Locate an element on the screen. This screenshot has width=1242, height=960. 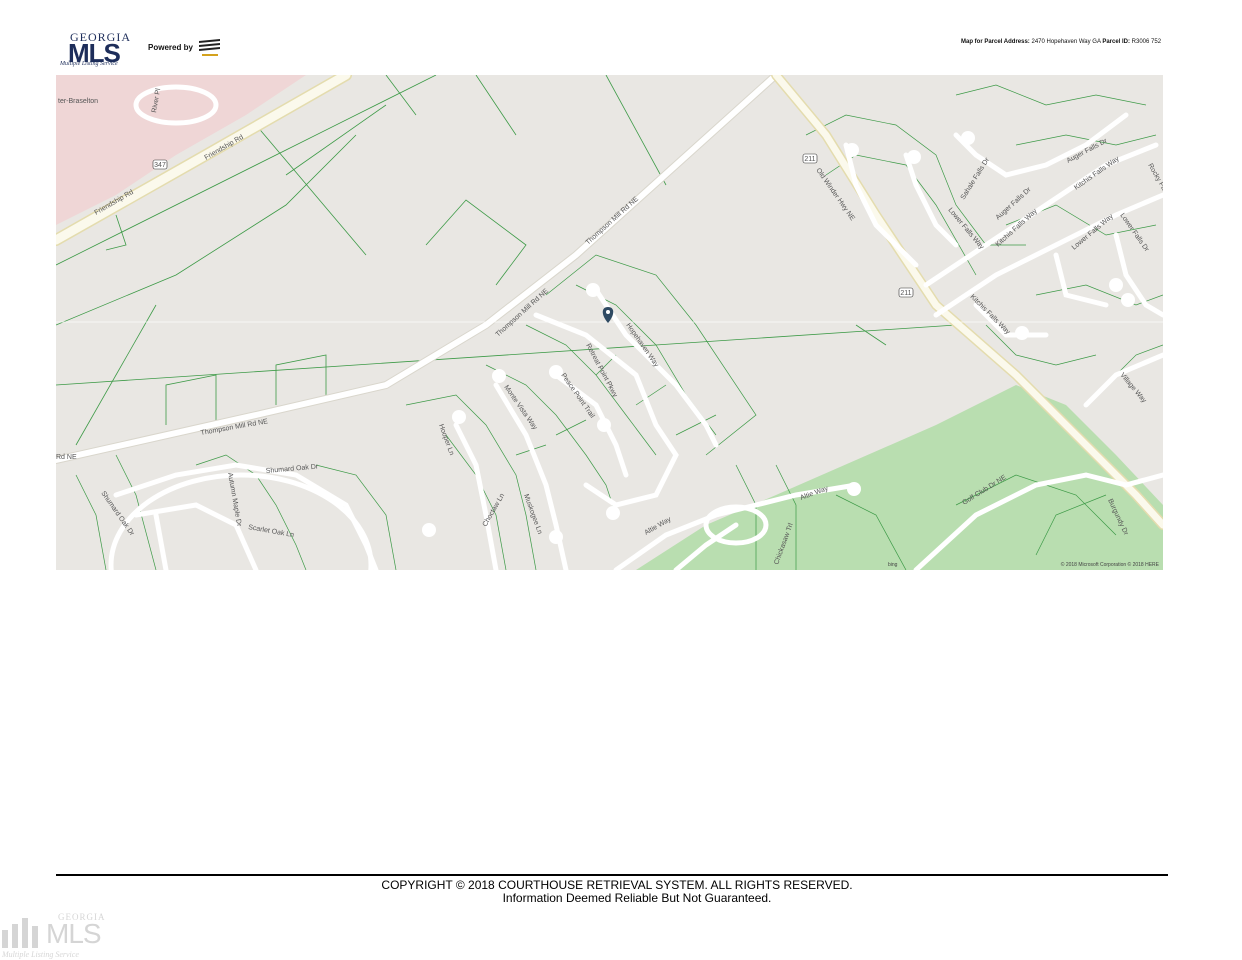
watermark-bars-icon is located at coordinates (20, 933).